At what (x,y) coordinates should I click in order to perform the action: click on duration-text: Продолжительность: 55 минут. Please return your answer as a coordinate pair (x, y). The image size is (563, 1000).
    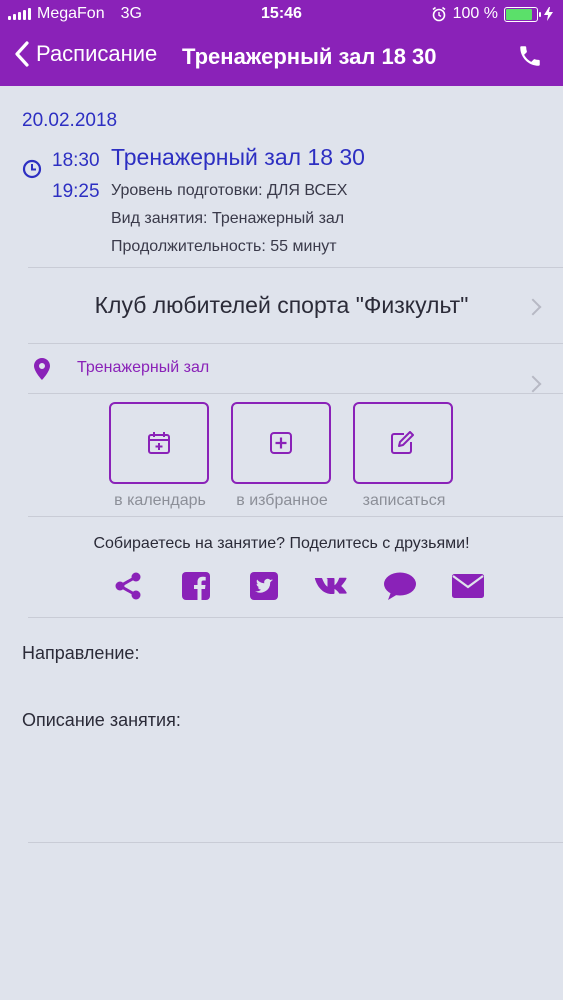
    Looking at the image, I should click on (224, 246).